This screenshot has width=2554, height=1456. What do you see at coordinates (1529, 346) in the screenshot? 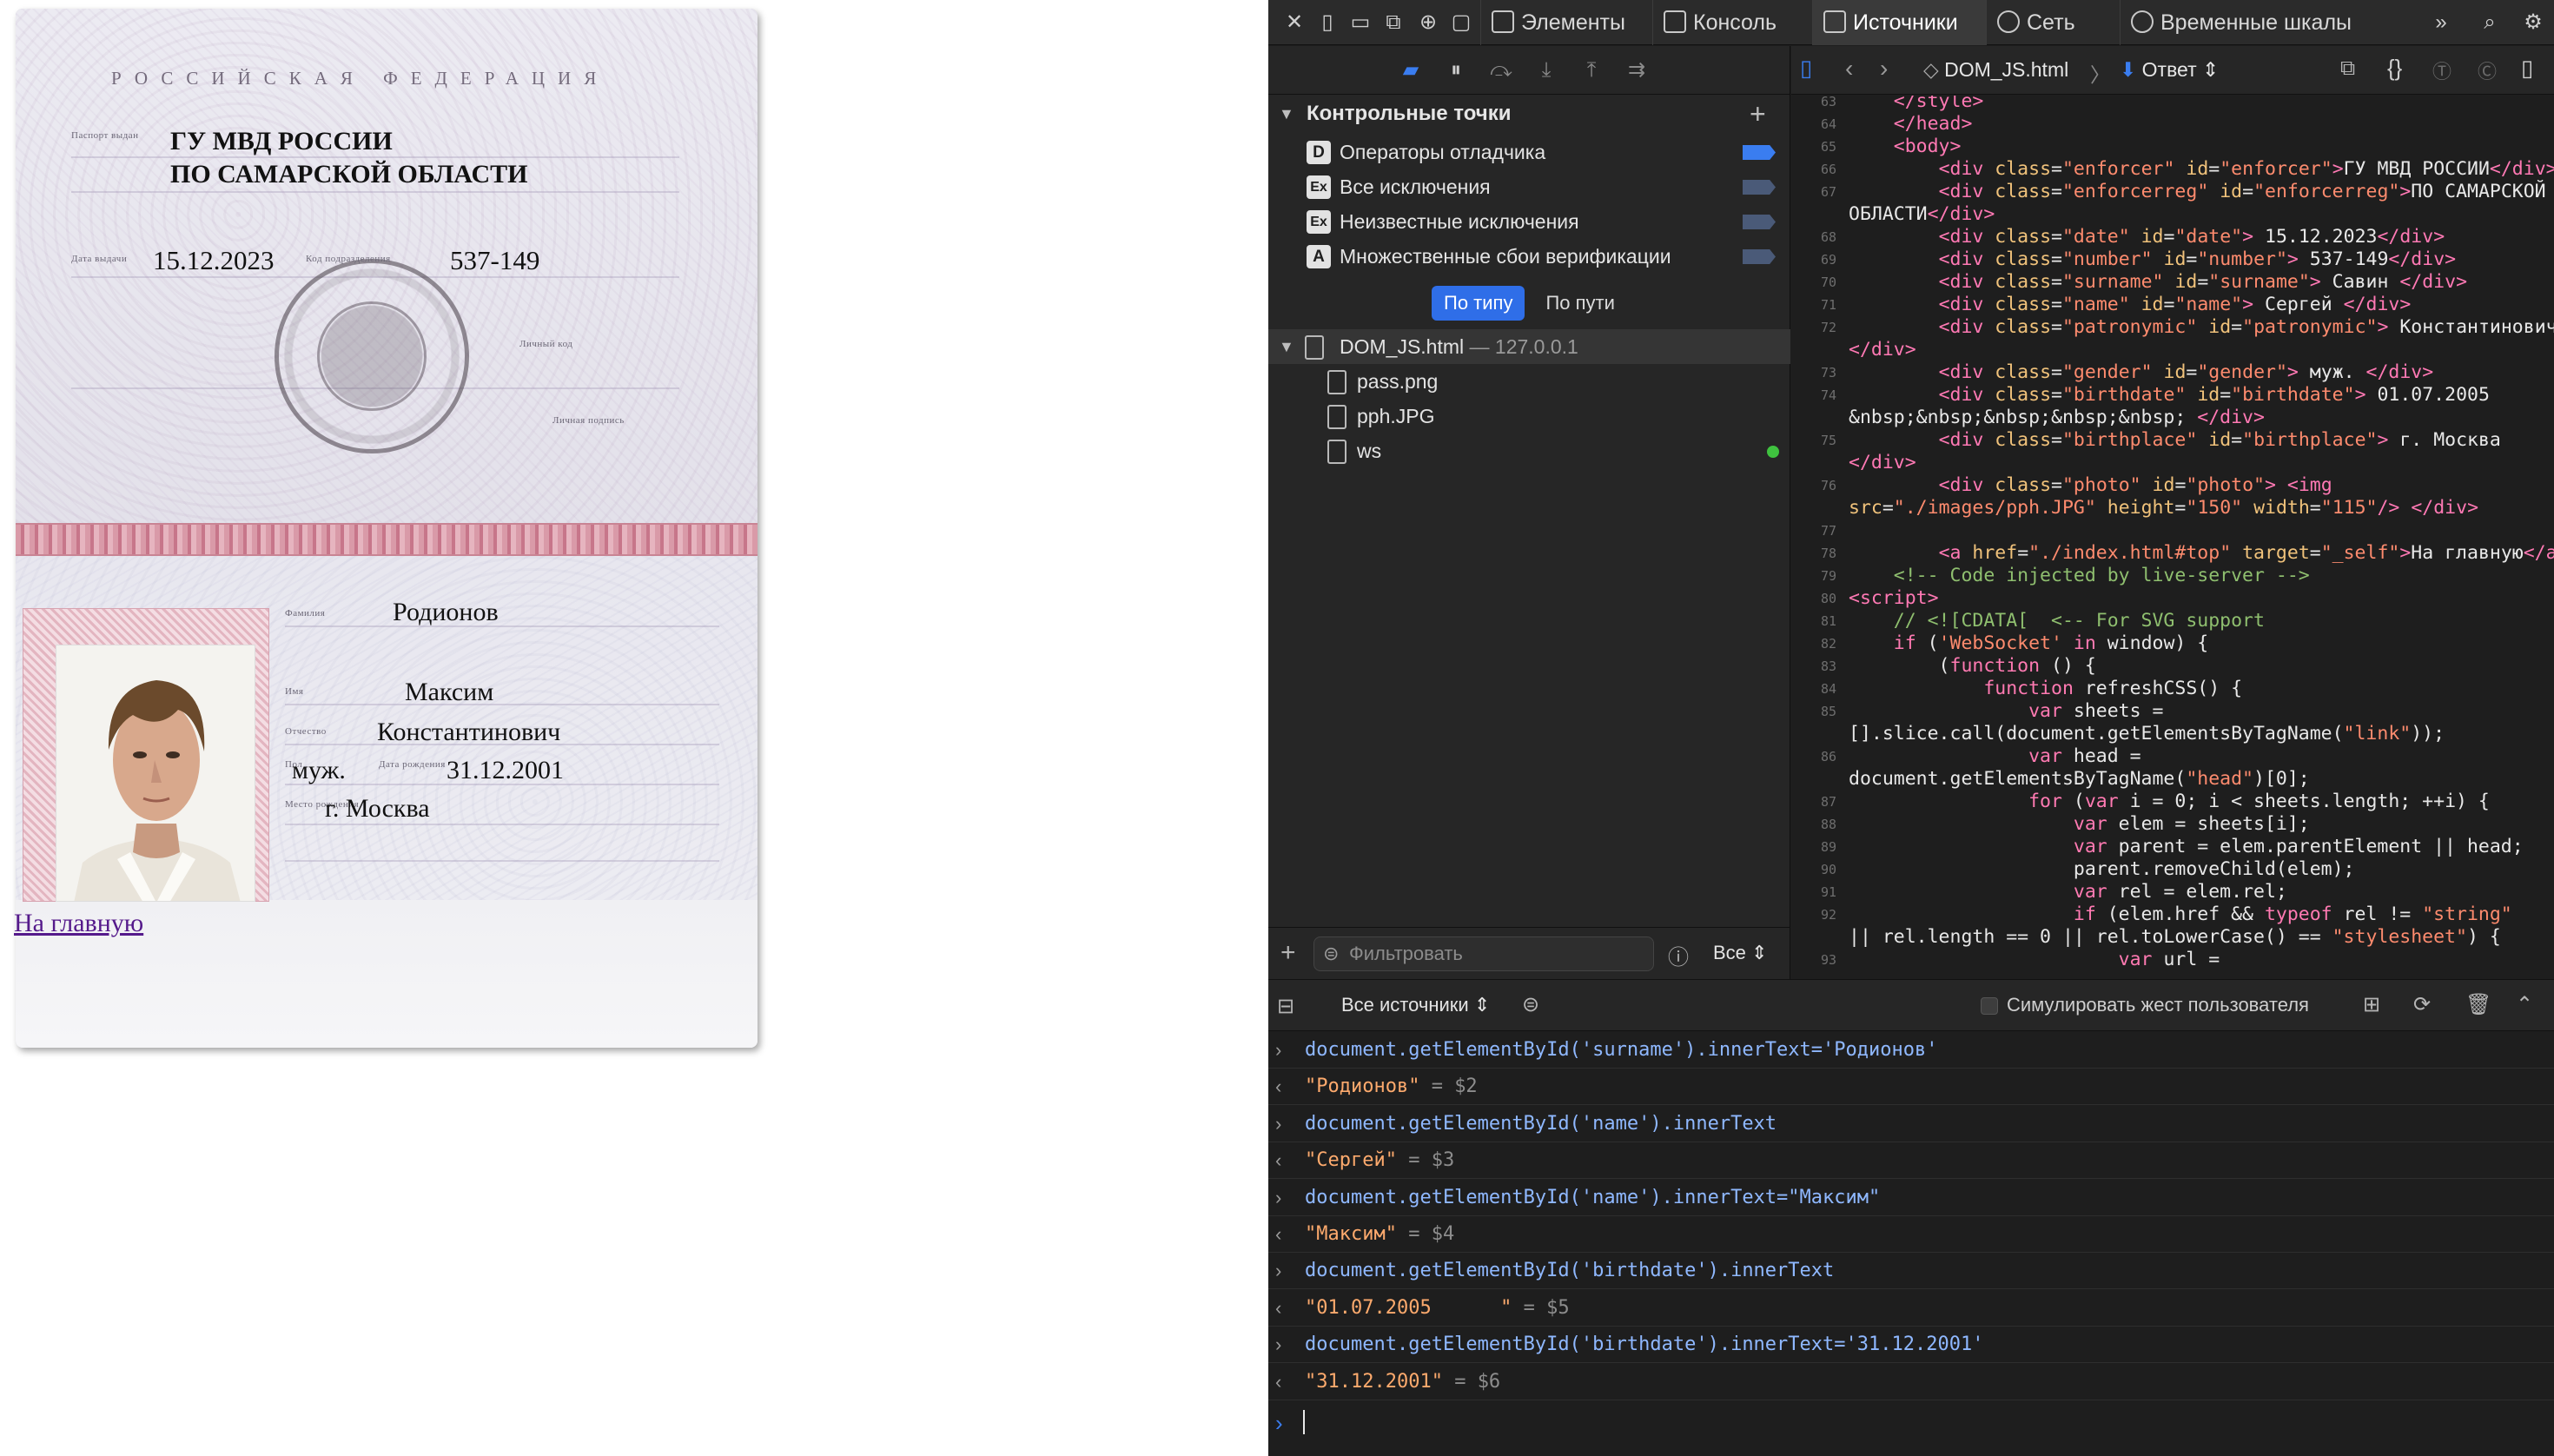
I see `tree-root-item: ▼ DOM_JS.html — 127.0.0.1` at bounding box center [1529, 346].